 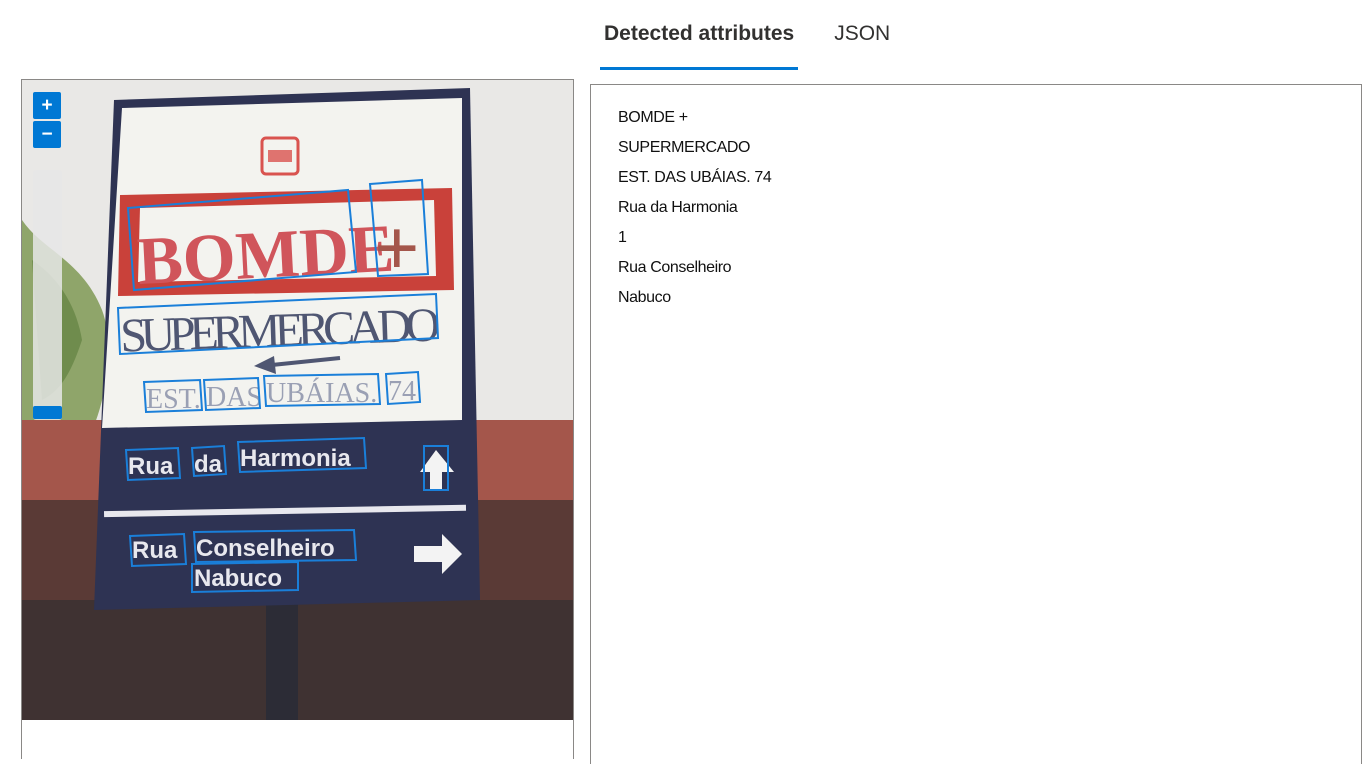 I want to click on result-line: Rua da Harmonia, so click(x=678, y=207).